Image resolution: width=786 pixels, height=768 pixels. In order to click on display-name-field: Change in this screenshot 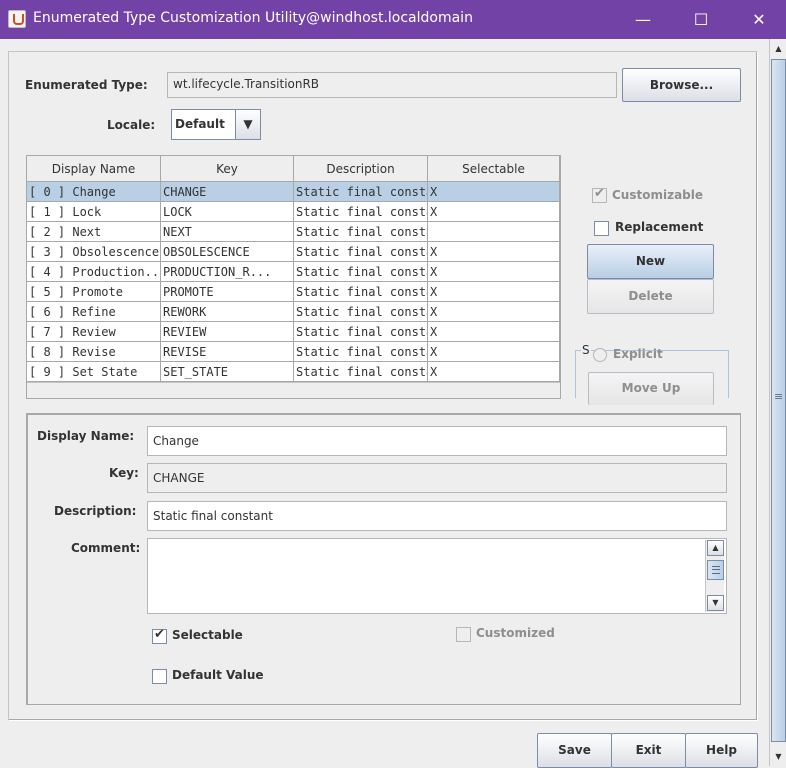, I will do `click(437, 441)`.